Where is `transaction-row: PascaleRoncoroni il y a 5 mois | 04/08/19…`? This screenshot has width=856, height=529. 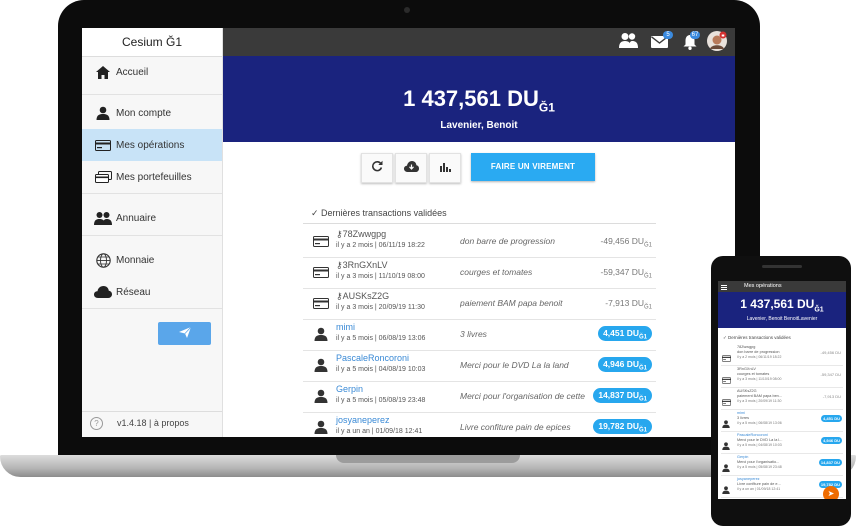 transaction-row: PascaleRoncoroni il y a 5 mois | 04/08/19… is located at coordinates (479, 366).